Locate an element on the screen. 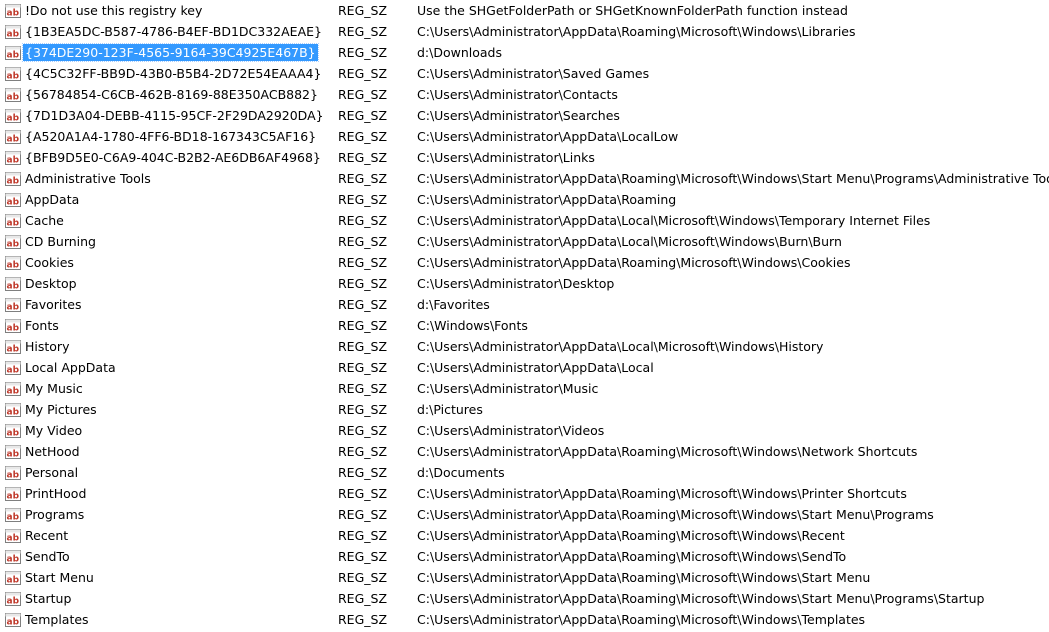 Image resolution: width=1049 pixels, height=632 pixels. value-name-cell: ab My Video is located at coordinates (44, 430).